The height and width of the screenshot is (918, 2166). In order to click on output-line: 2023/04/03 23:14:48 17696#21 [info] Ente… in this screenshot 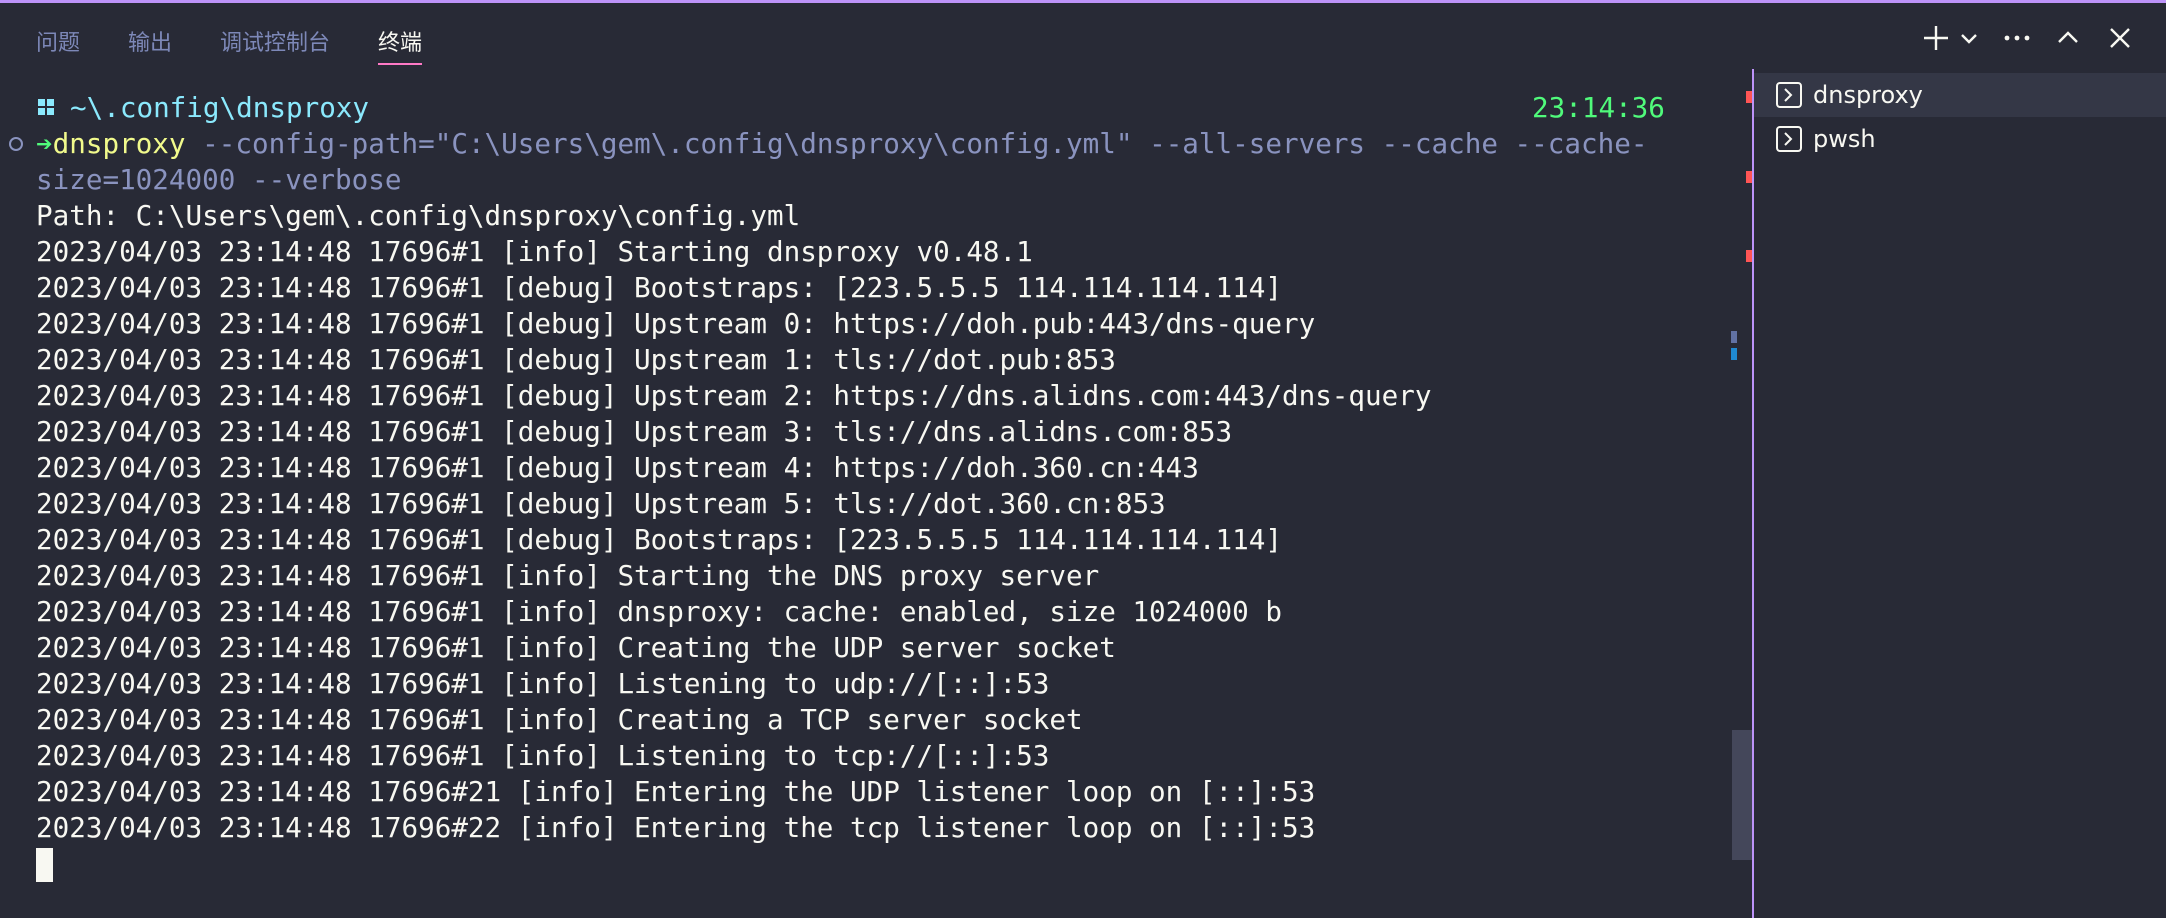, I will do `click(676, 791)`.